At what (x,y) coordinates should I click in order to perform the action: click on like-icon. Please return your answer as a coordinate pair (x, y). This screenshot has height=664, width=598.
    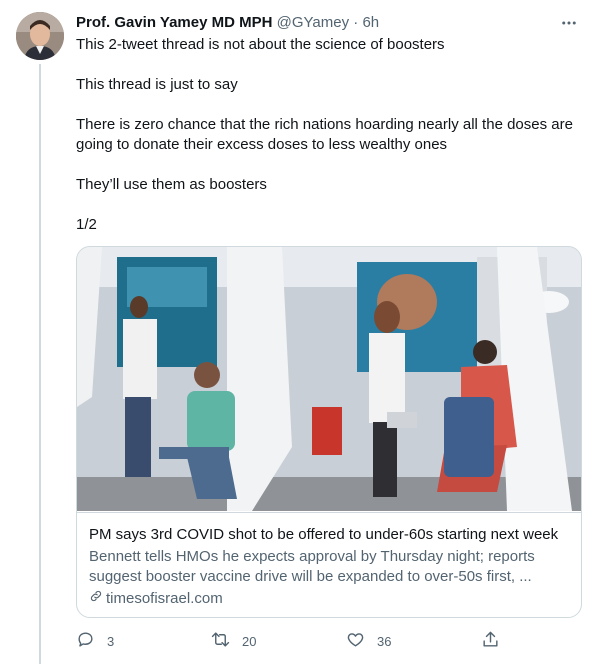
    Looking at the image, I should click on (355, 641).